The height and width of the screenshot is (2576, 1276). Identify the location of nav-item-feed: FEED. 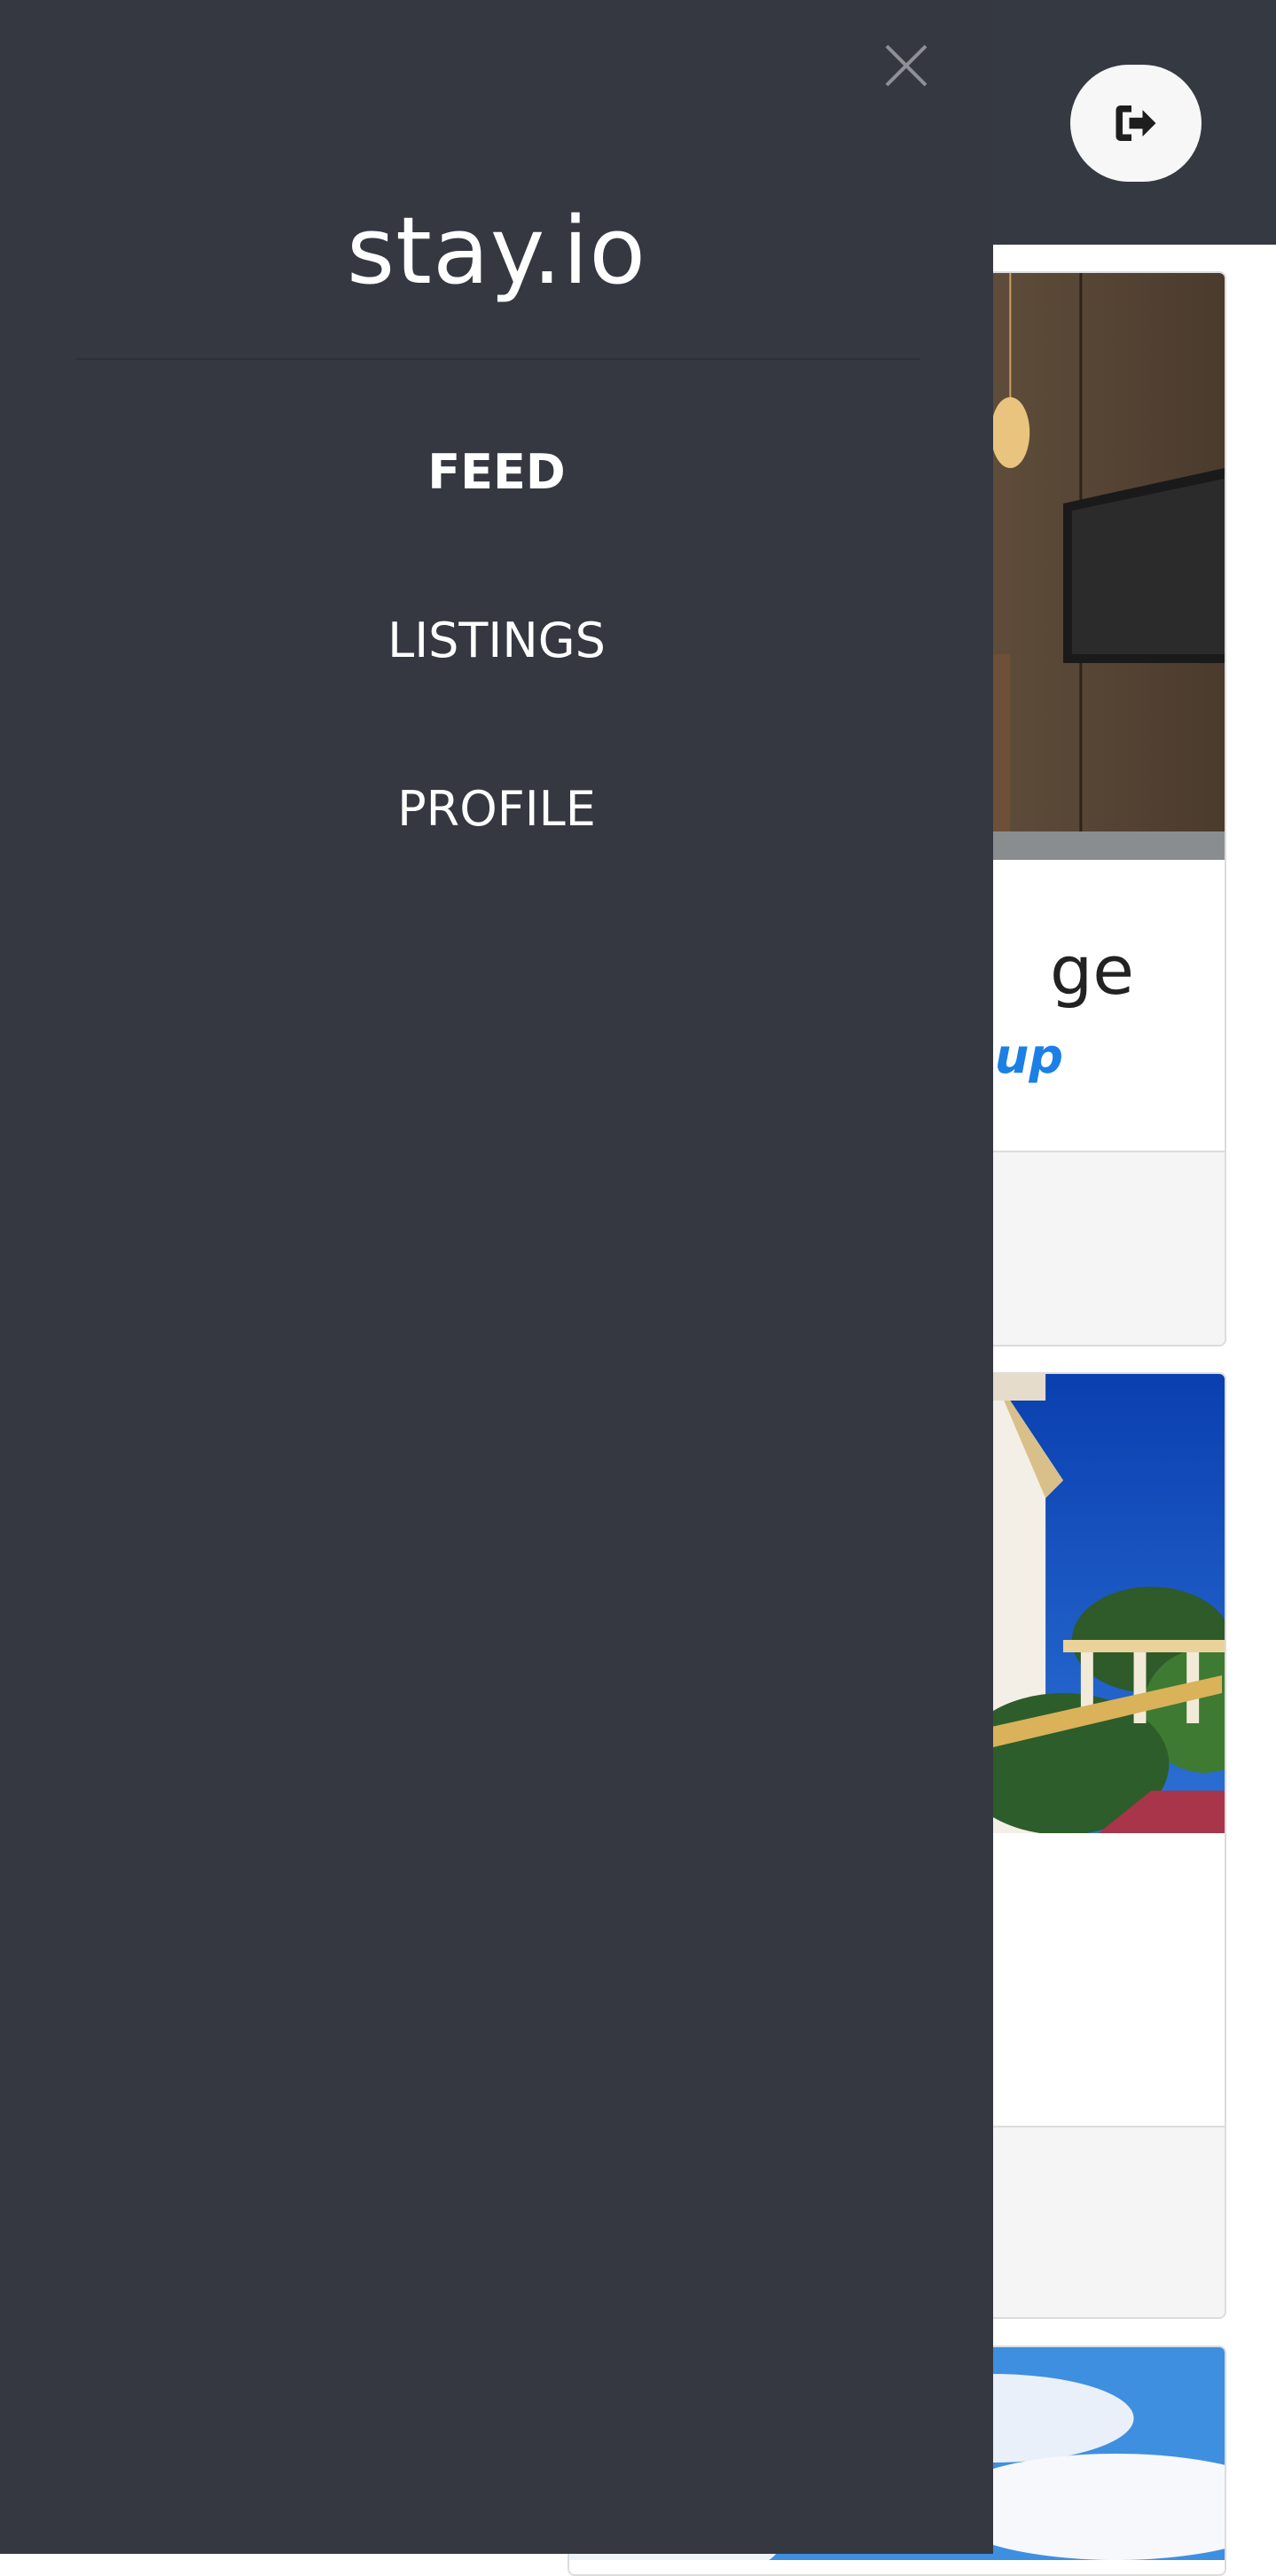
(496, 518).